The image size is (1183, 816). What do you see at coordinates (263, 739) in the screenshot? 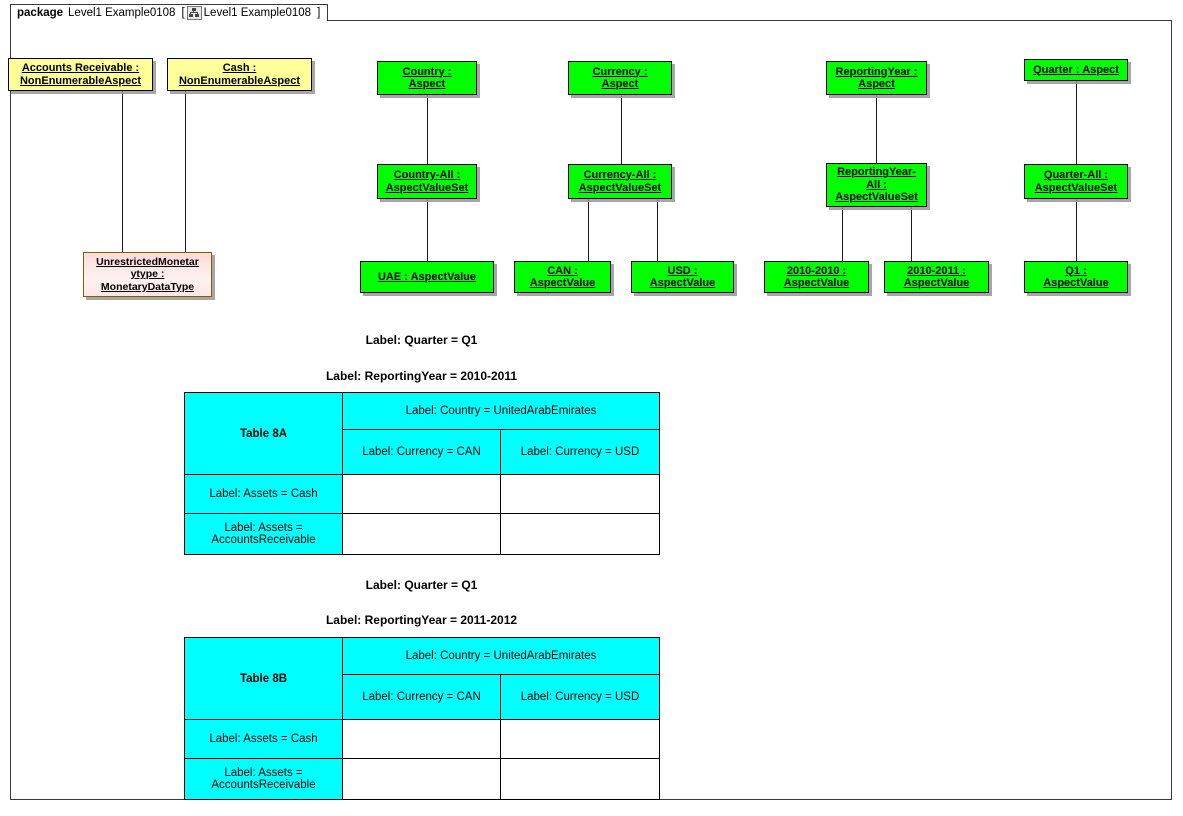
I see `table-b-row-header-cash: Label: Assets = Cash` at bounding box center [263, 739].